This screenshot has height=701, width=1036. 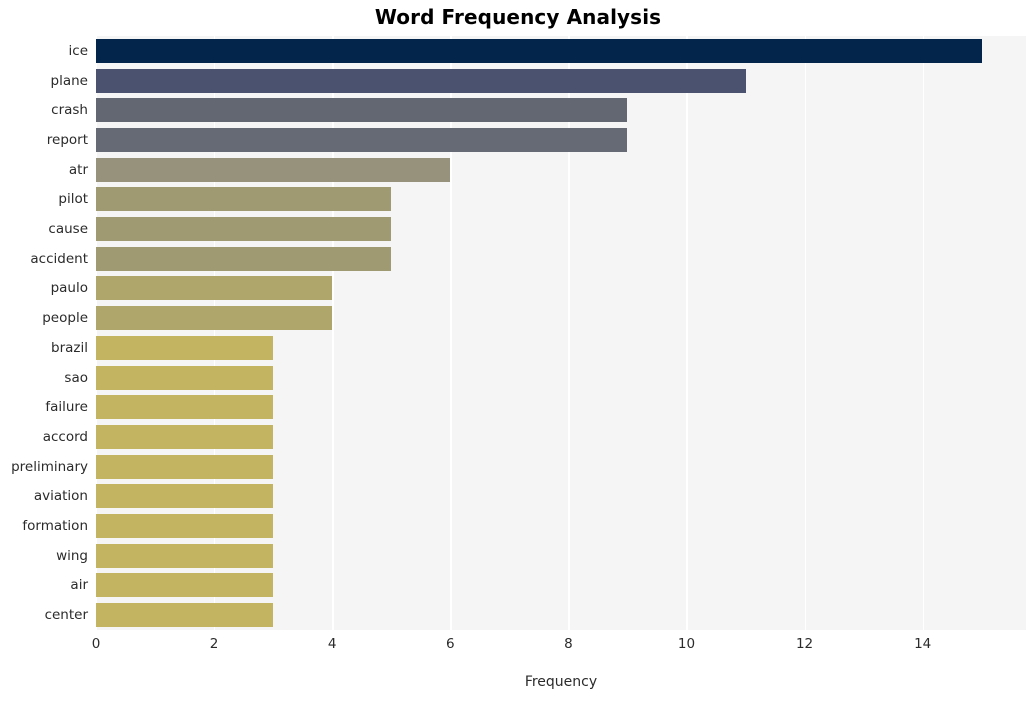 What do you see at coordinates (55, 526) in the screenshot?
I see `y-axis-tick-label: formation` at bounding box center [55, 526].